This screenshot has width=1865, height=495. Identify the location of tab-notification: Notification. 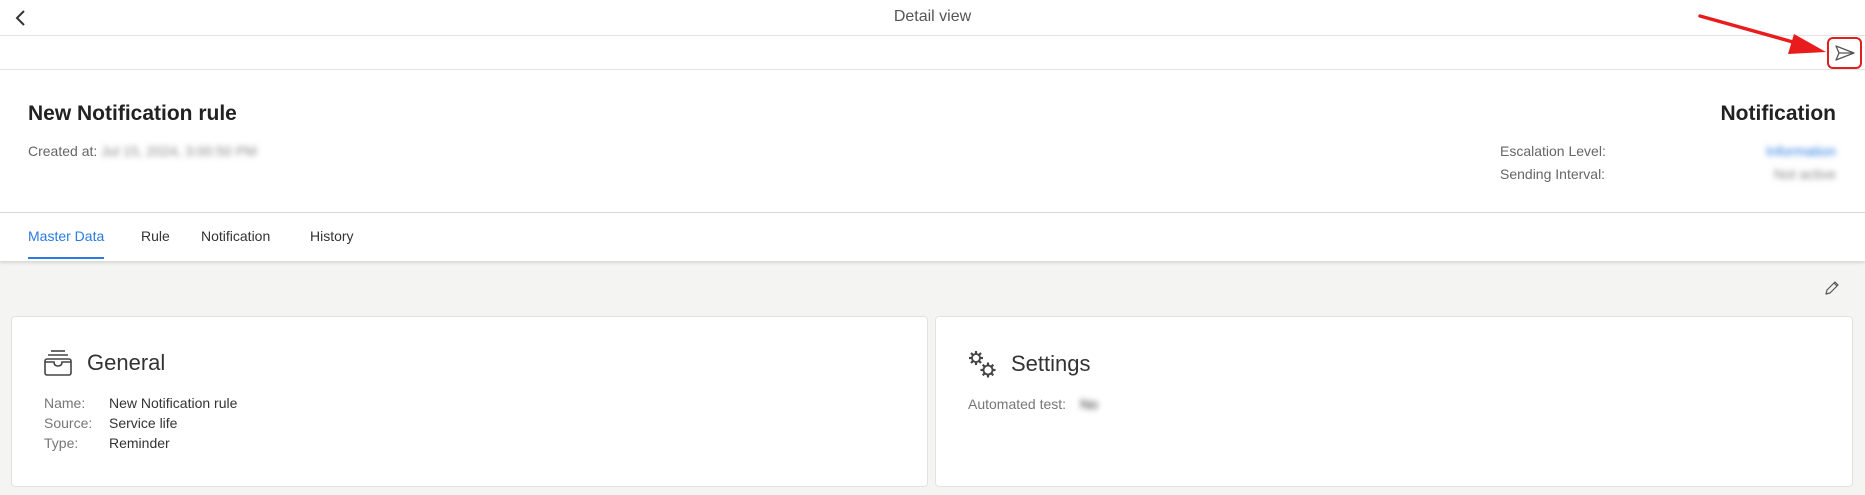
(235, 242).